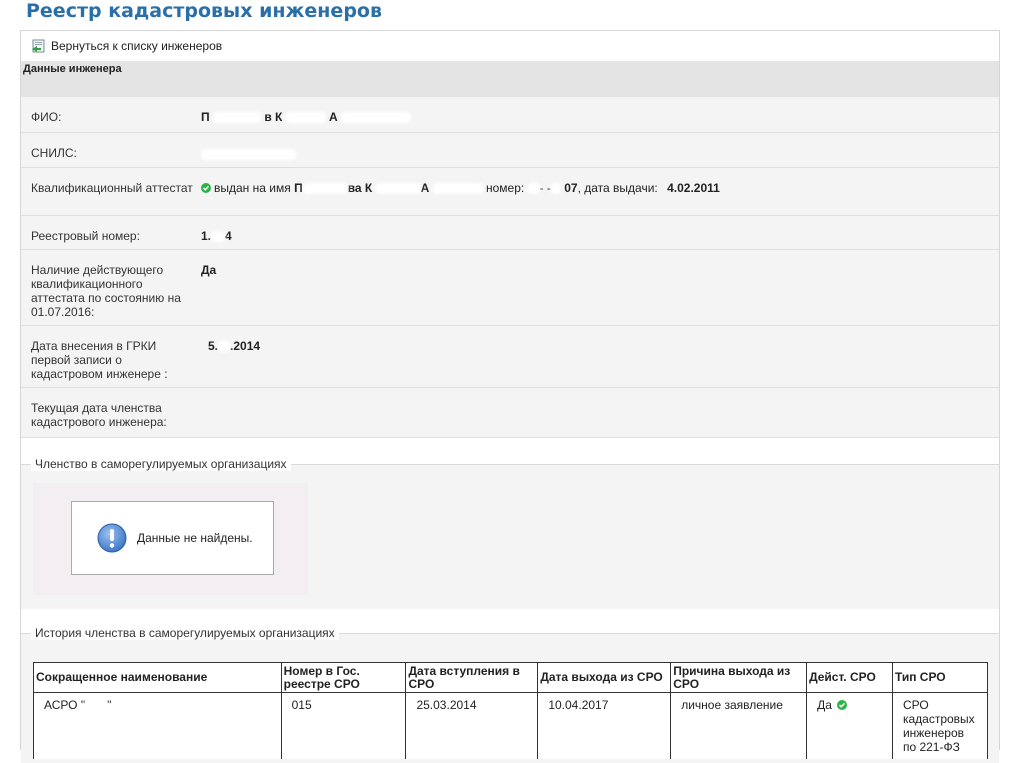  Describe the element at coordinates (940, 677) in the screenshot. I see `col-type: Тип СРО` at that location.